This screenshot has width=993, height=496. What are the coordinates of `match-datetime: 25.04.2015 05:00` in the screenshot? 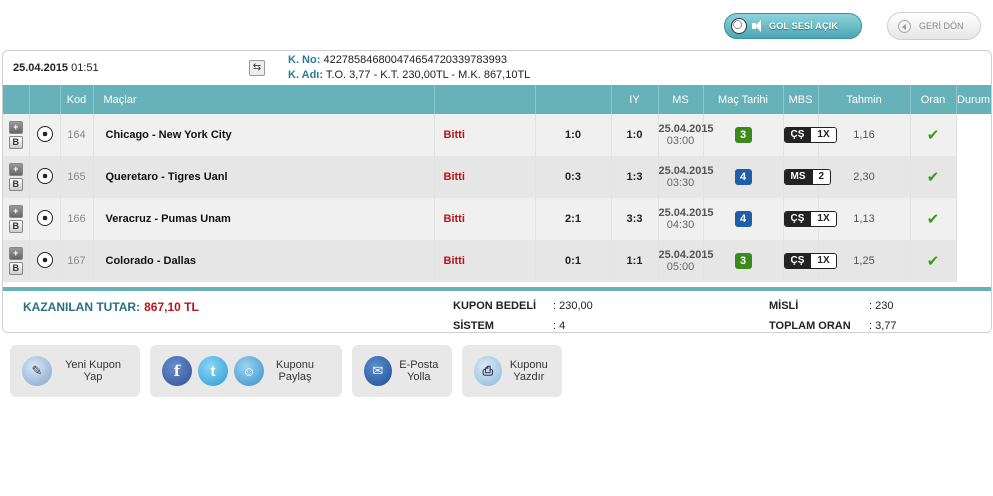 It's located at (686, 261).